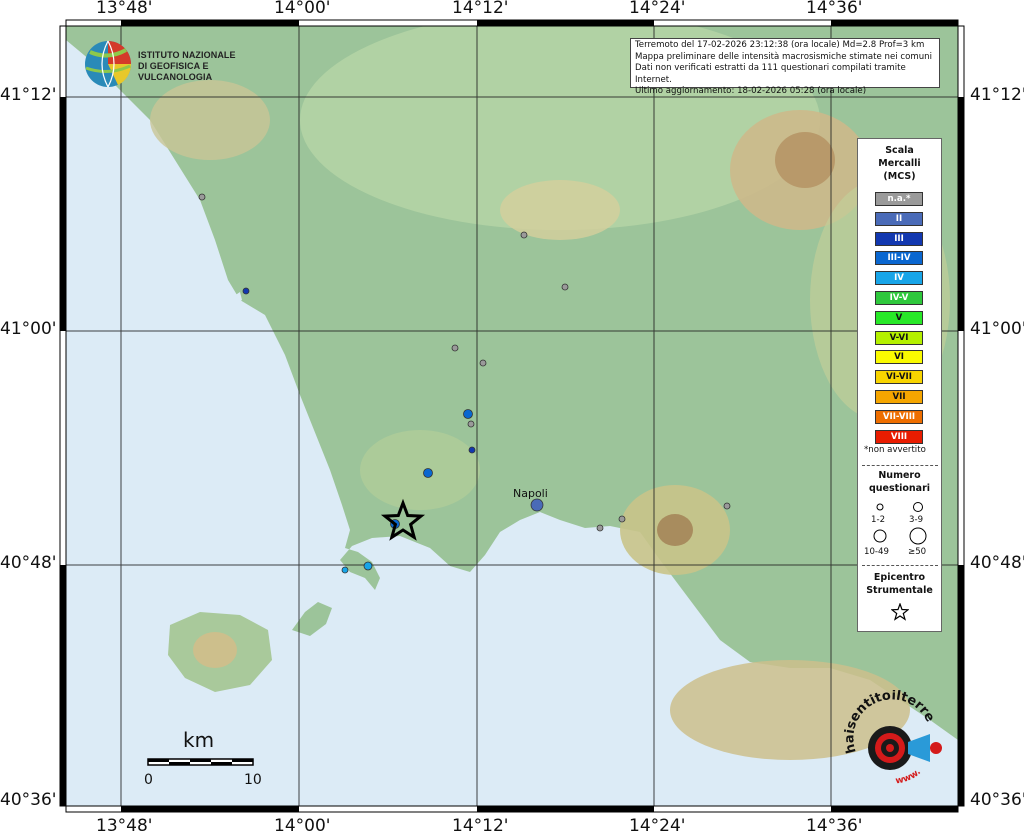 This screenshot has width=1024, height=836. What do you see at coordinates (899, 416) in the screenshot?
I see `legend-swatch: VII-VIII` at bounding box center [899, 416].